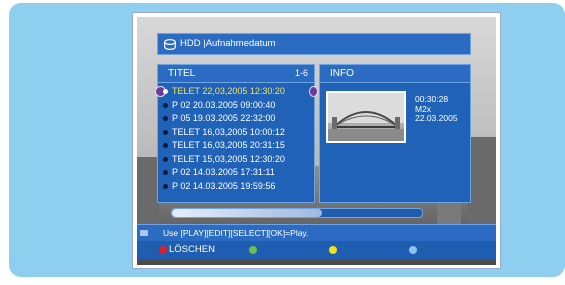  I want to click on recording-meta: 00:30:28 M2x 22.03.2005, so click(436, 109).